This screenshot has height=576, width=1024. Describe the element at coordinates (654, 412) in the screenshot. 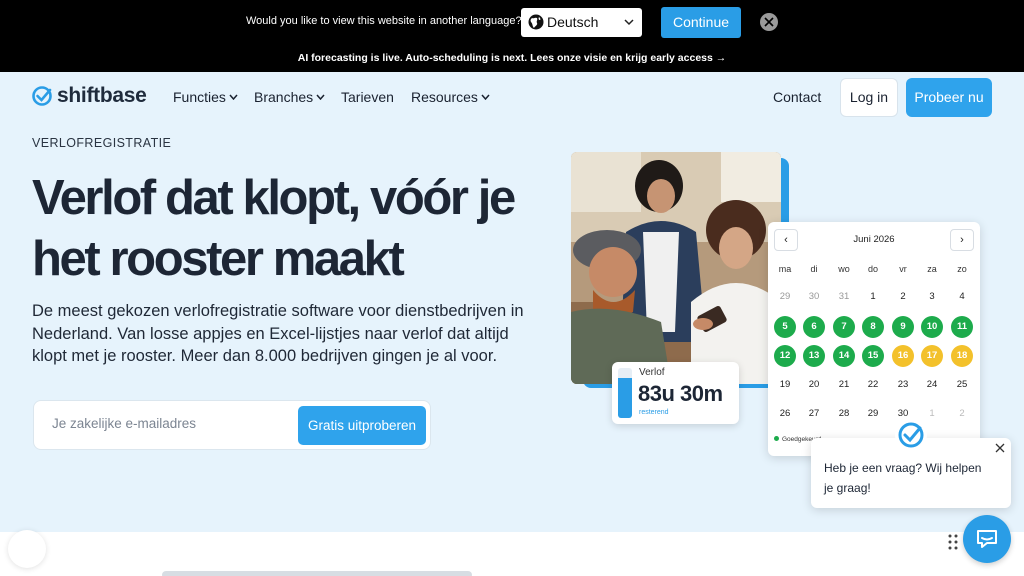

I see `leave-remaining-label: resterend` at that location.